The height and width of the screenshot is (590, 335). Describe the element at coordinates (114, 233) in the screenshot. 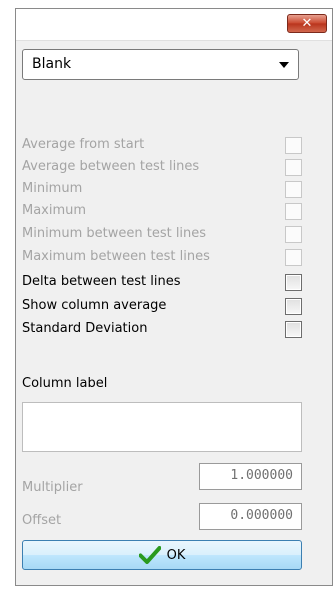

I see `option-label: Minimum between test lines` at that location.